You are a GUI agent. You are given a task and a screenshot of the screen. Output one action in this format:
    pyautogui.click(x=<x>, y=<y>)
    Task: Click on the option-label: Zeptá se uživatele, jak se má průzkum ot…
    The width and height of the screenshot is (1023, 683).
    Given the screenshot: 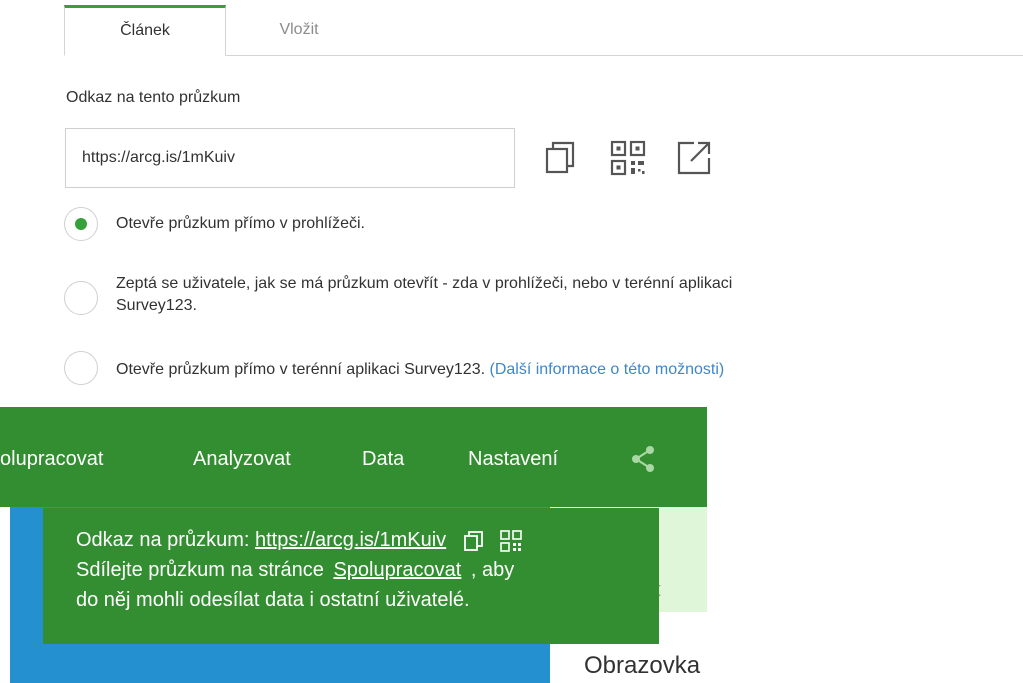 What is the action you would take?
    pyautogui.click(x=424, y=283)
    